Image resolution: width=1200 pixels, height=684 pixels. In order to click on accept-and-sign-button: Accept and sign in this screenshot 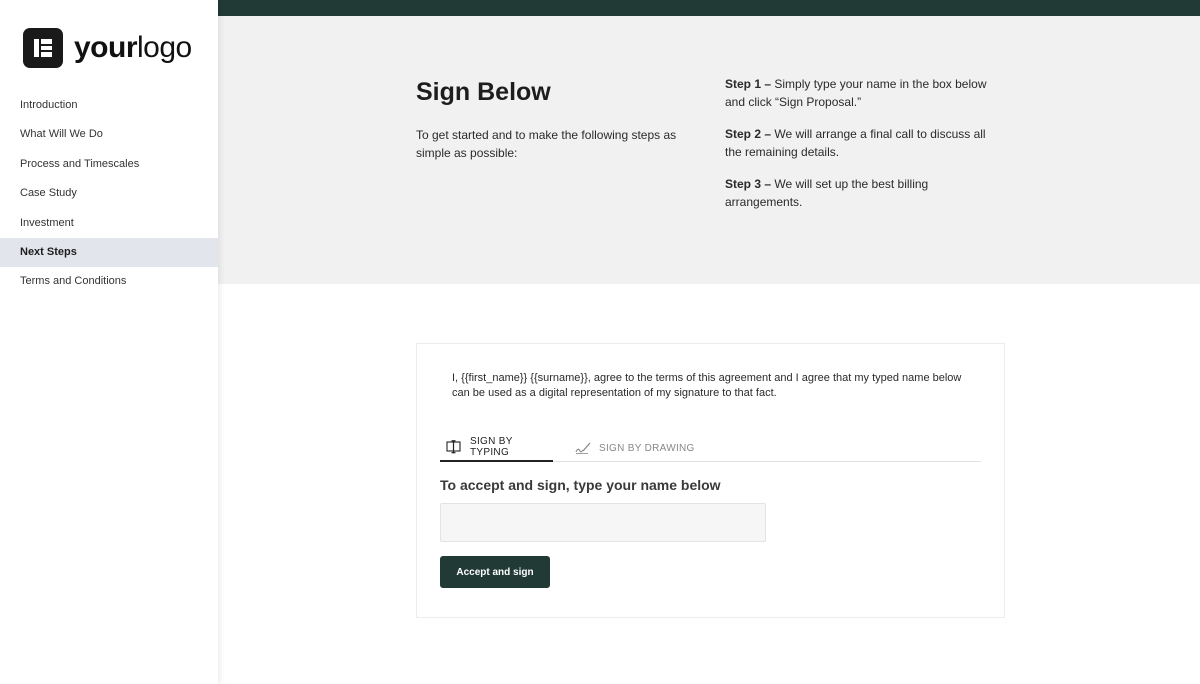, I will do `click(495, 572)`.